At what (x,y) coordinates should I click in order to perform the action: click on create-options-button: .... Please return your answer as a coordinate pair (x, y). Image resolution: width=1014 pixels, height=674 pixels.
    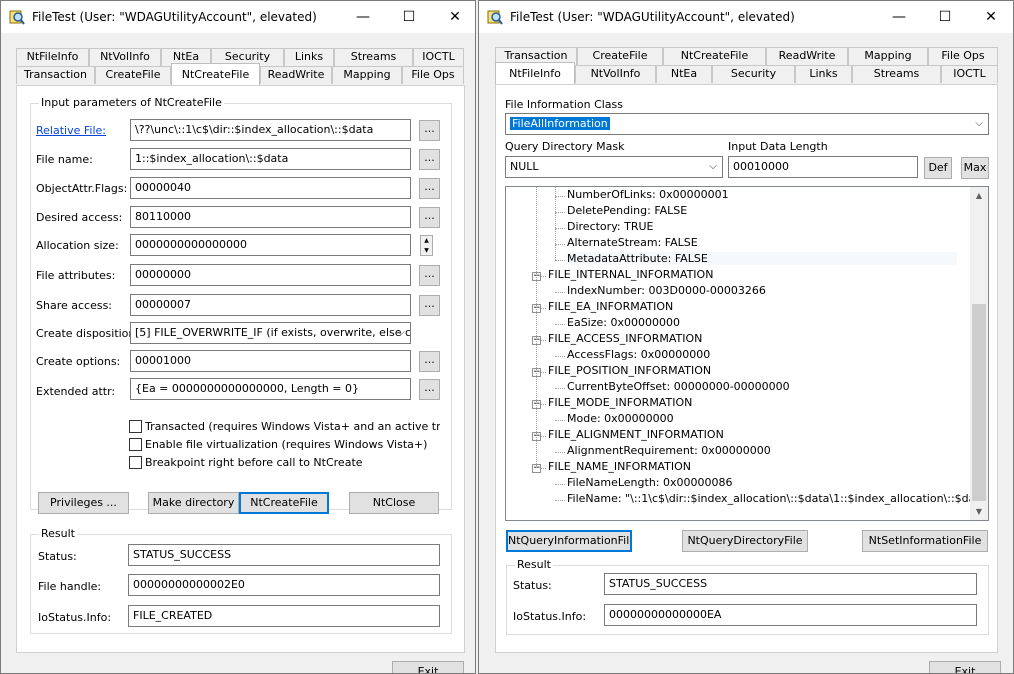
    Looking at the image, I should click on (429, 361).